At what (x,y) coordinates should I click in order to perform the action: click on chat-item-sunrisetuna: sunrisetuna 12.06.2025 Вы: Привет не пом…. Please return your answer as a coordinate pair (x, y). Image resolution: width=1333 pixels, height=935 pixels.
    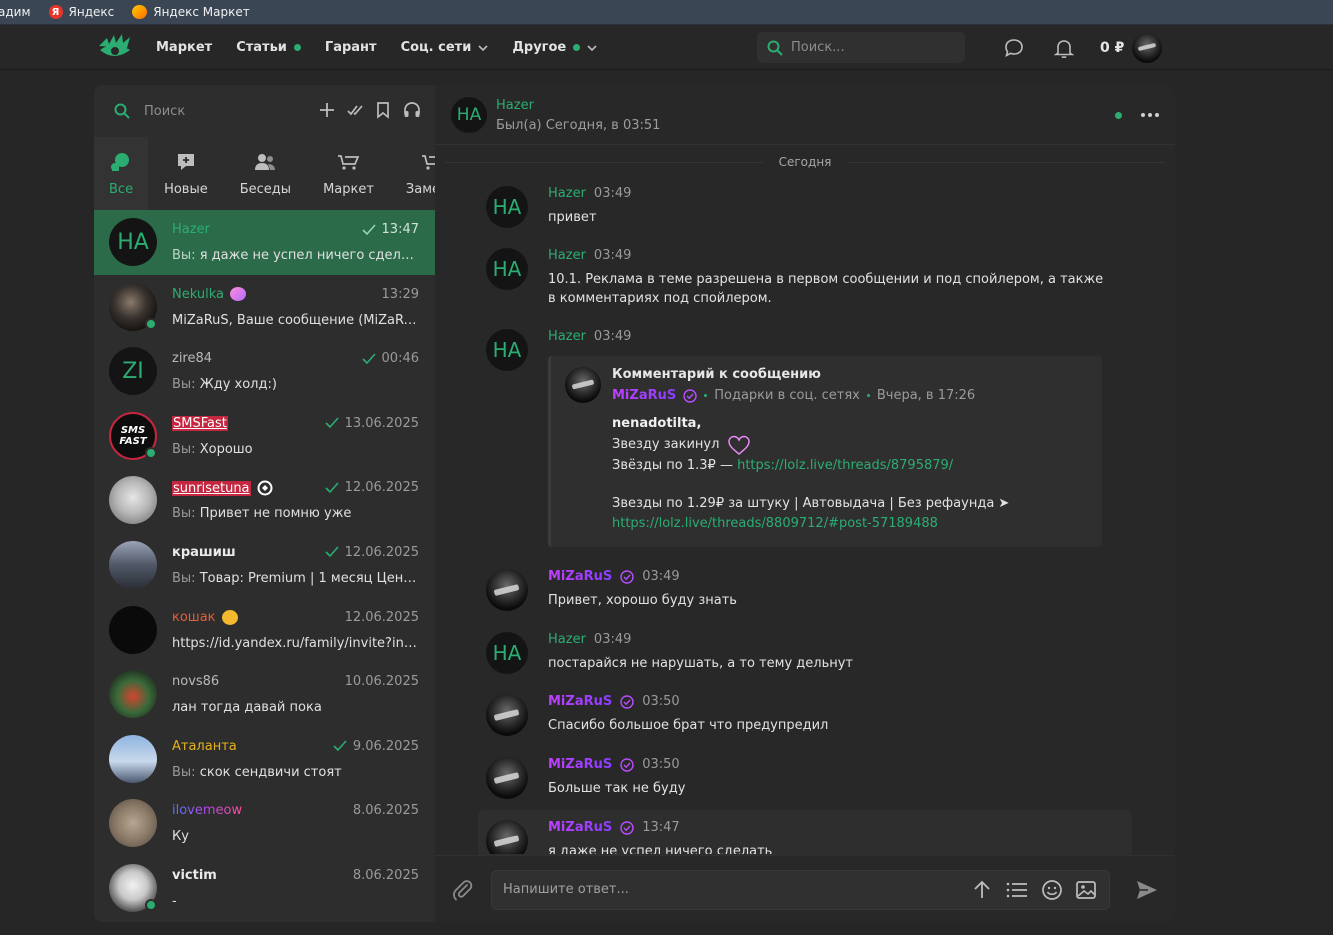
    Looking at the image, I should click on (264, 500).